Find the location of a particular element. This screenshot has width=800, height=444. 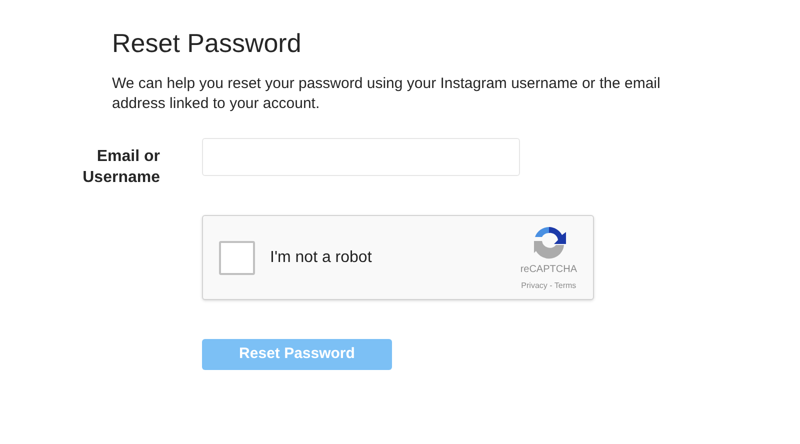

page-title: Reset Password is located at coordinates (207, 43).